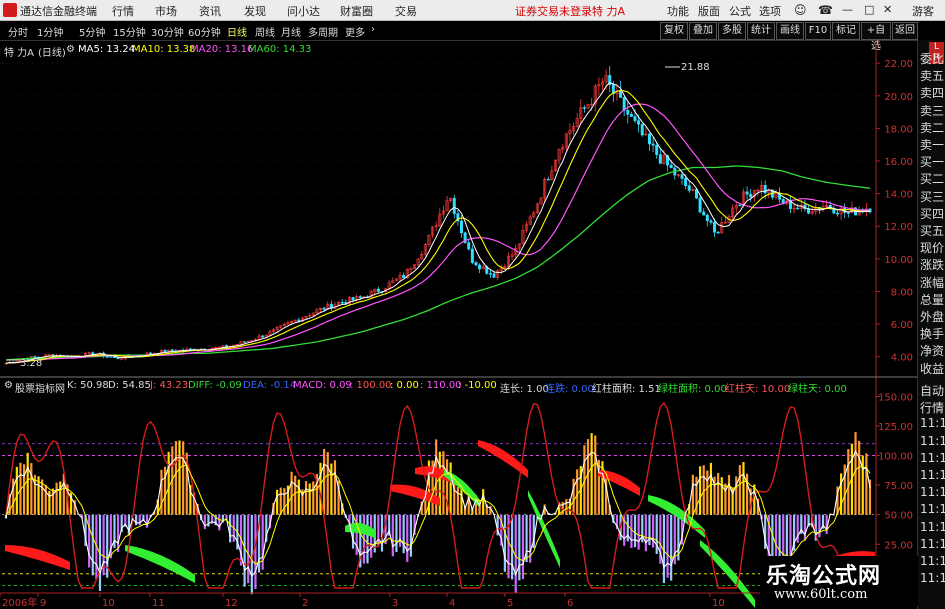 The image size is (945, 609). What do you see at coordinates (932, 144) in the screenshot?
I see `side-quote-item: 卖一` at bounding box center [932, 144].